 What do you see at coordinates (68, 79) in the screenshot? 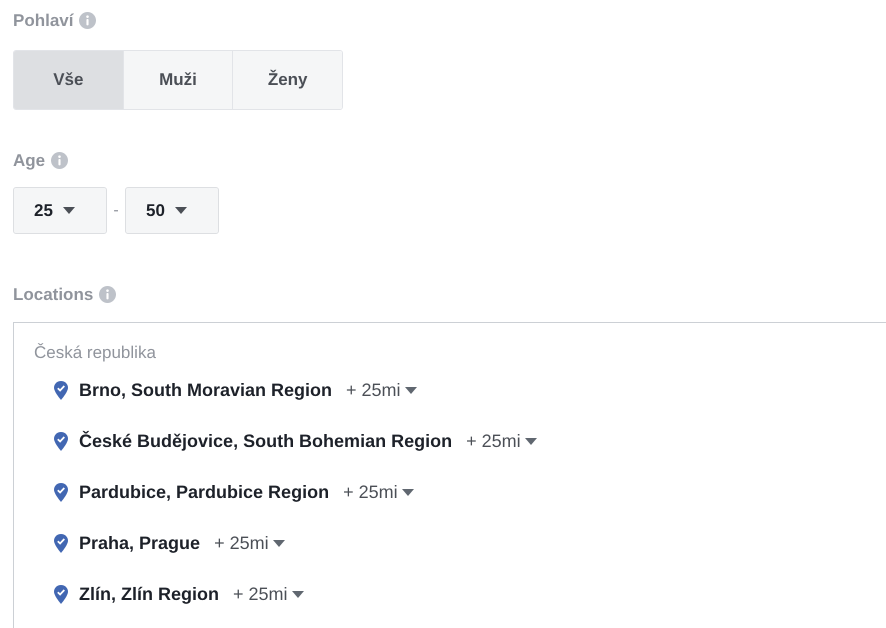
I see `gender-option: Vše` at bounding box center [68, 79].